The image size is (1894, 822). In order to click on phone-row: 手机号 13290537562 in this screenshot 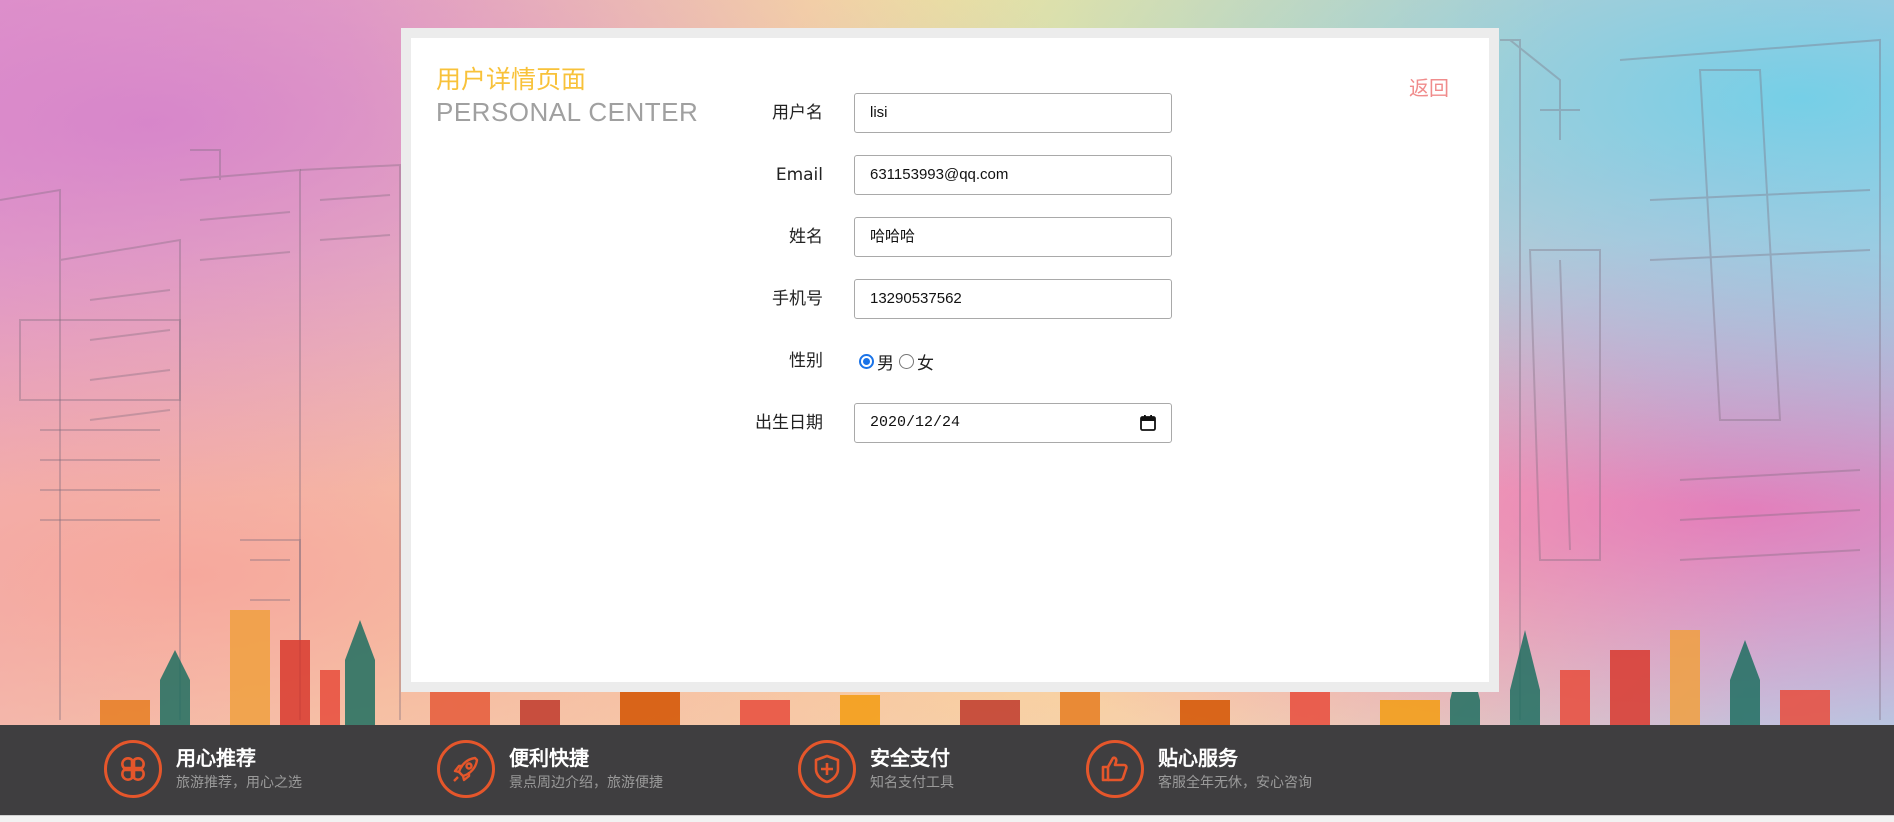, I will do `click(950, 299)`.